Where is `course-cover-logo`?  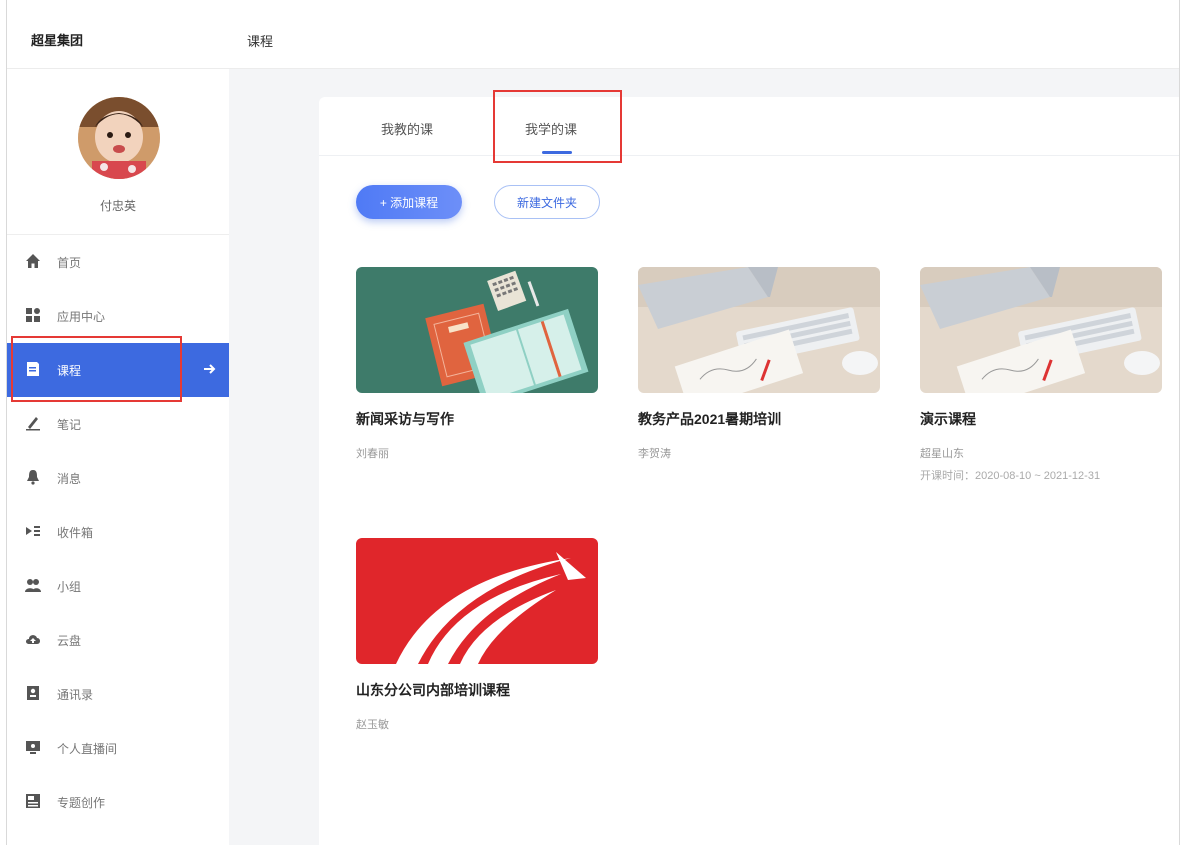 course-cover-logo is located at coordinates (477, 601).